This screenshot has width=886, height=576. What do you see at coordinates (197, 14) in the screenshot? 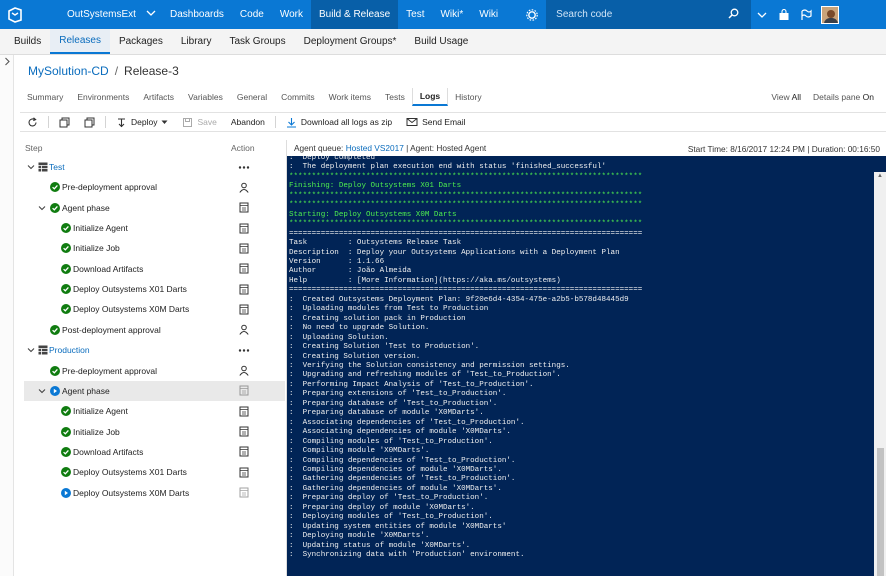
I see `nav-link-dashboards: Dashboards` at bounding box center [197, 14].